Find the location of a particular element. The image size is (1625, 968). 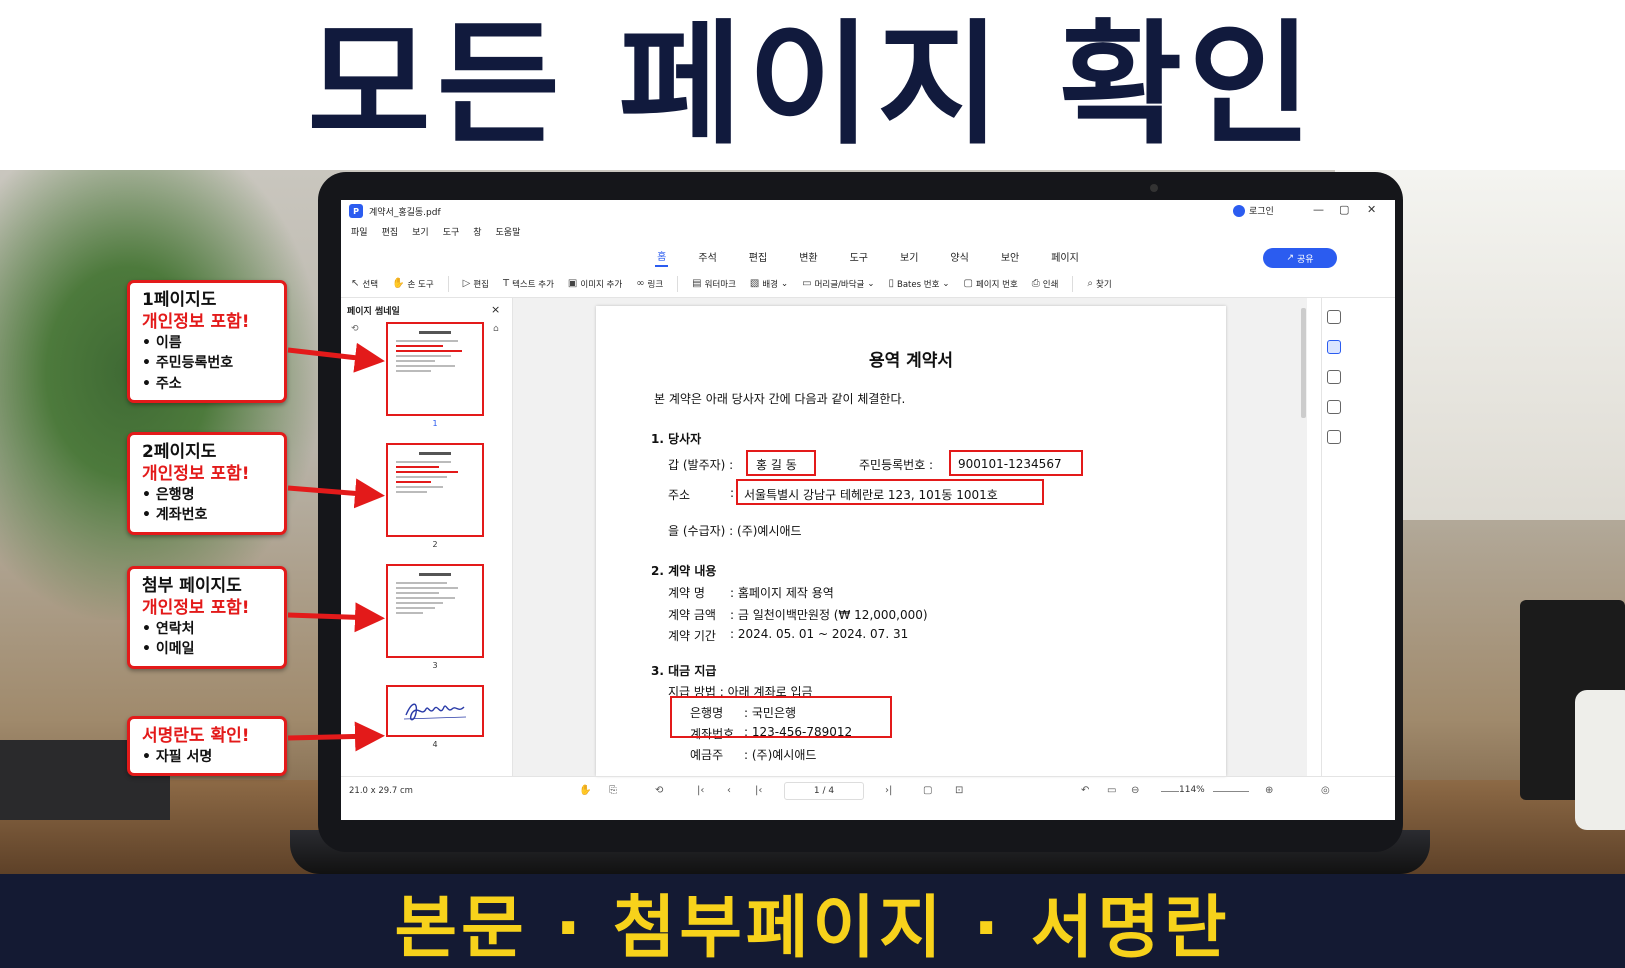

share-button: ↗ 공유 is located at coordinates (1300, 258).